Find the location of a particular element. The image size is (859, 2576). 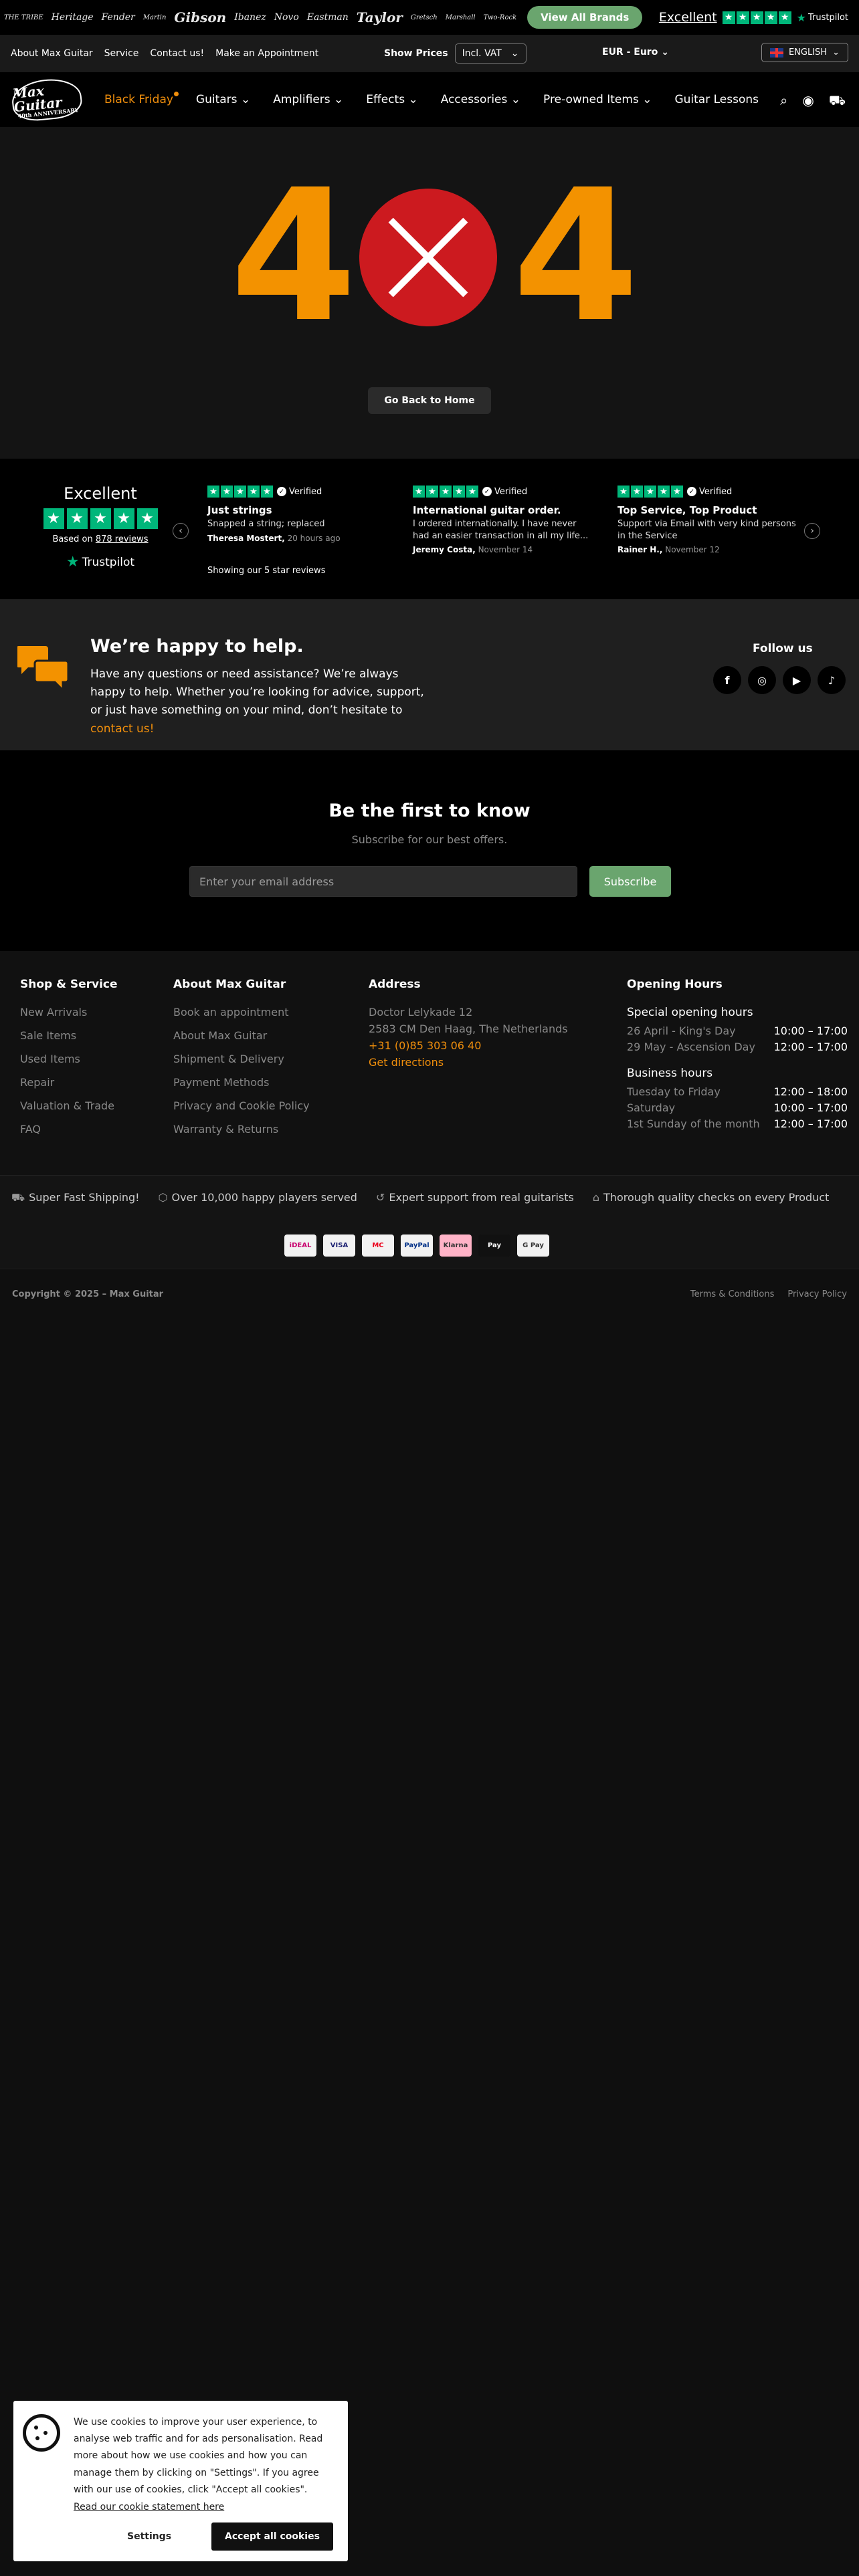

max-guitar-logo: Max Guitar 40th ANNIVERSARY is located at coordinates (47, 100).